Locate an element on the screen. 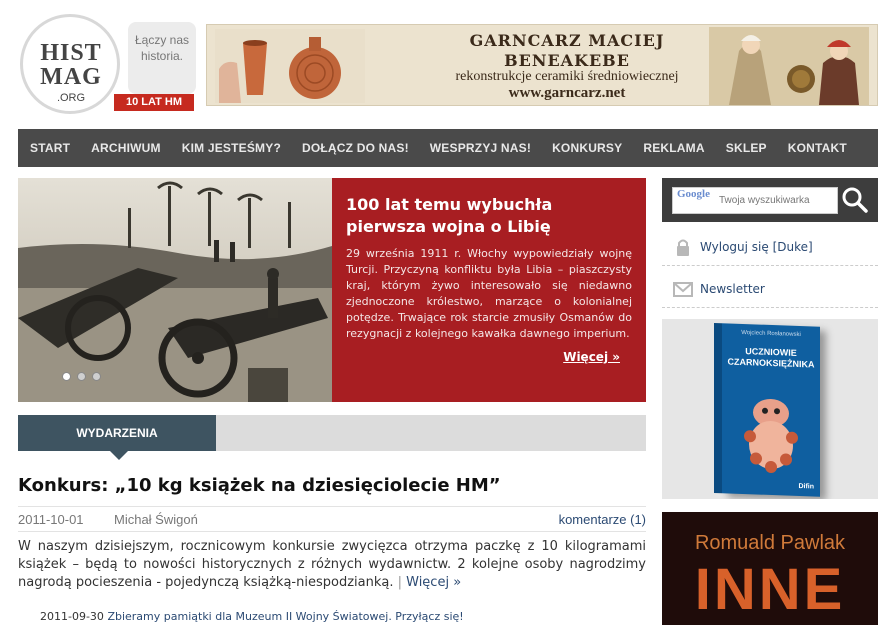  logo-text-hist: HIST is located at coordinates (71, 53).